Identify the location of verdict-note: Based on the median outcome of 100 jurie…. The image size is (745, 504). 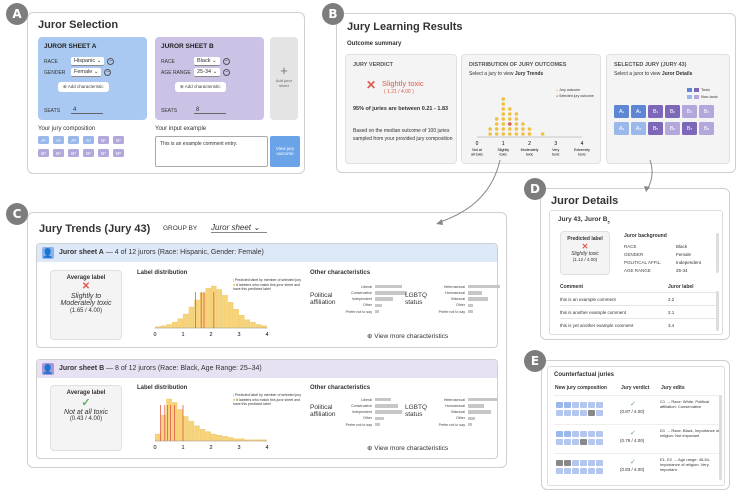
(403, 135).